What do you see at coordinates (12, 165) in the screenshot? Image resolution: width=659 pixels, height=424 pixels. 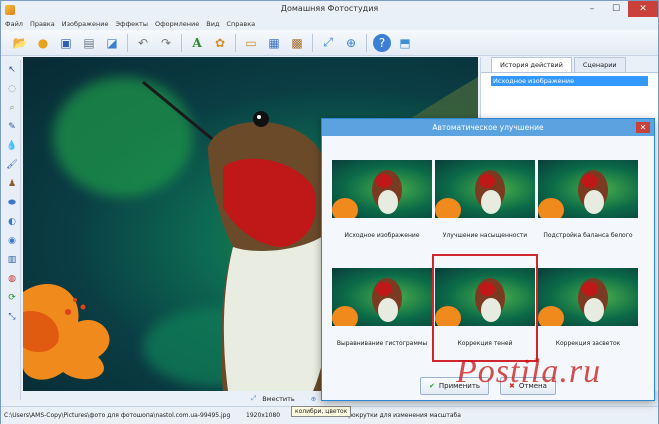 I see `brush-icon: 🖌` at bounding box center [12, 165].